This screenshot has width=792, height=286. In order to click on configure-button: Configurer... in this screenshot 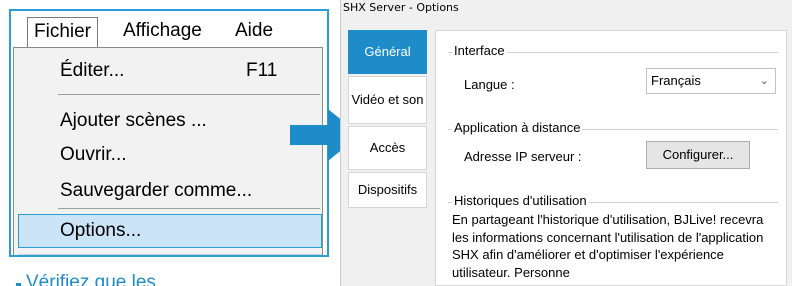, I will do `click(698, 155)`.